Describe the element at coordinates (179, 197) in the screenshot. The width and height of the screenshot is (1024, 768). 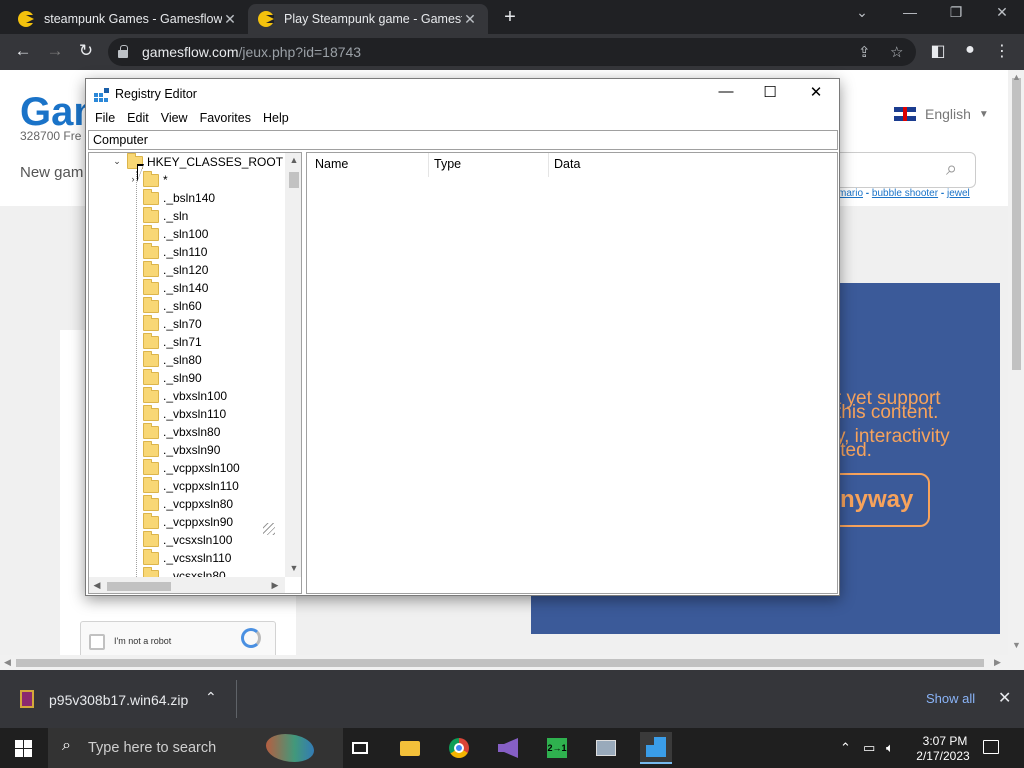
I see `tree-node: ._bsln140` at that location.